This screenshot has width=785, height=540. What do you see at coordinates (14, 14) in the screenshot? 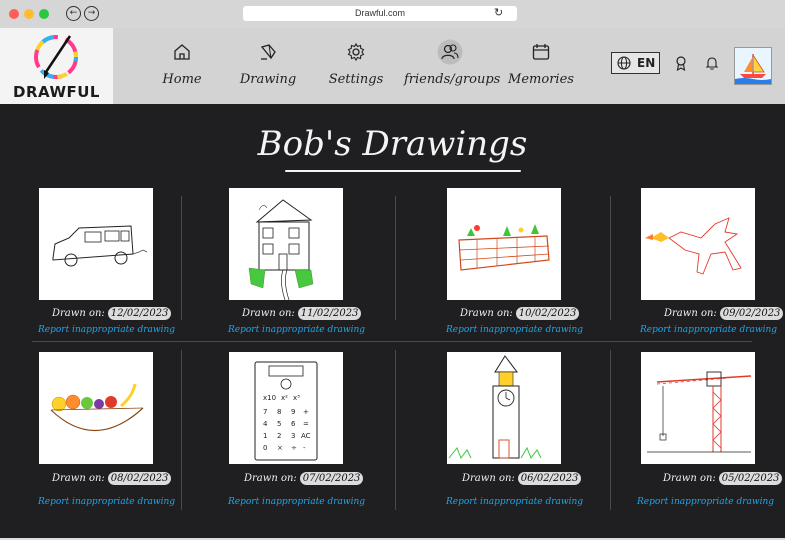
I see `close-window-button` at bounding box center [14, 14].